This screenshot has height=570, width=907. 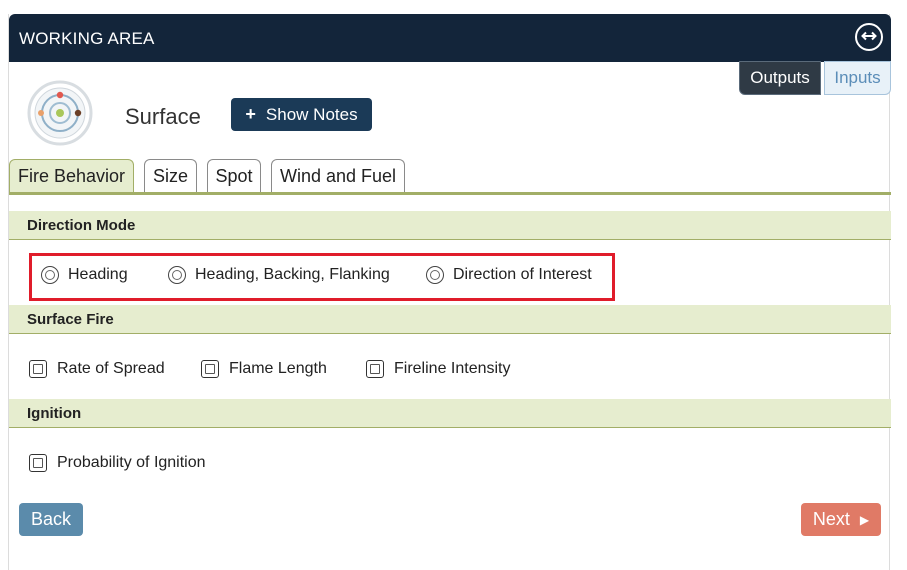 I want to click on checkbox-label: Probability of Ignition, so click(x=131, y=462).